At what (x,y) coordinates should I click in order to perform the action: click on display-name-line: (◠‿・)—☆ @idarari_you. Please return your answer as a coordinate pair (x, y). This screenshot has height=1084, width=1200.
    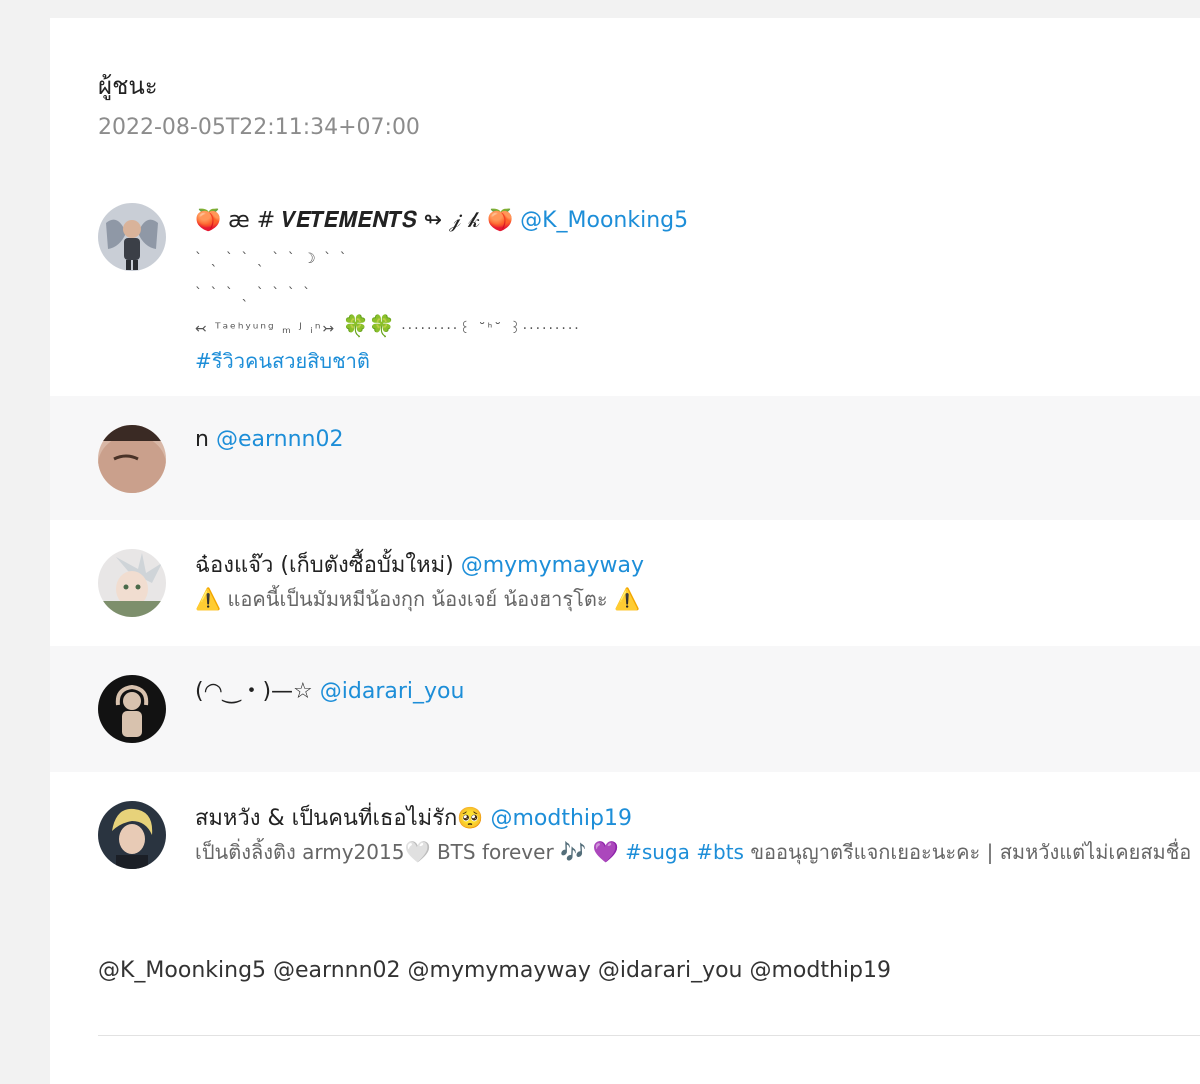
    Looking at the image, I should click on (693, 692).